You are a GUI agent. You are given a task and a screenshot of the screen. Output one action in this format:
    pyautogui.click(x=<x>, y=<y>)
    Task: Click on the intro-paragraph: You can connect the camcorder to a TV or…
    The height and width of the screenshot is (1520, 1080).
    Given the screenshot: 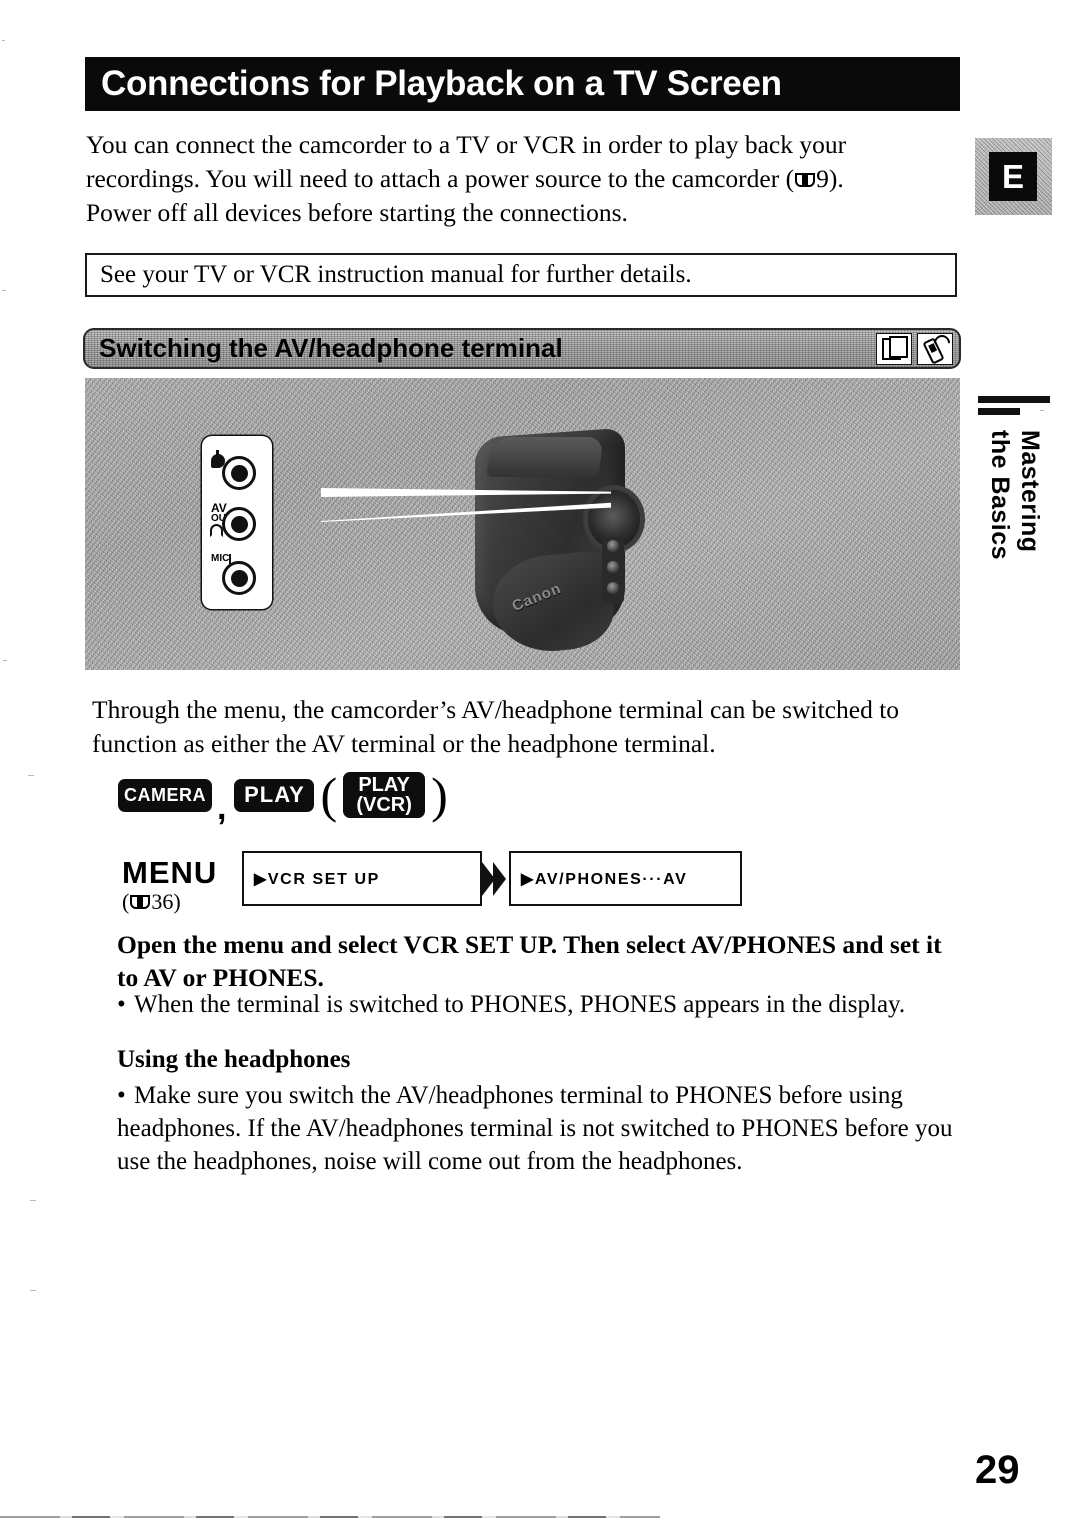 What is the action you would take?
    pyautogui.click(x=491, y=179)
    